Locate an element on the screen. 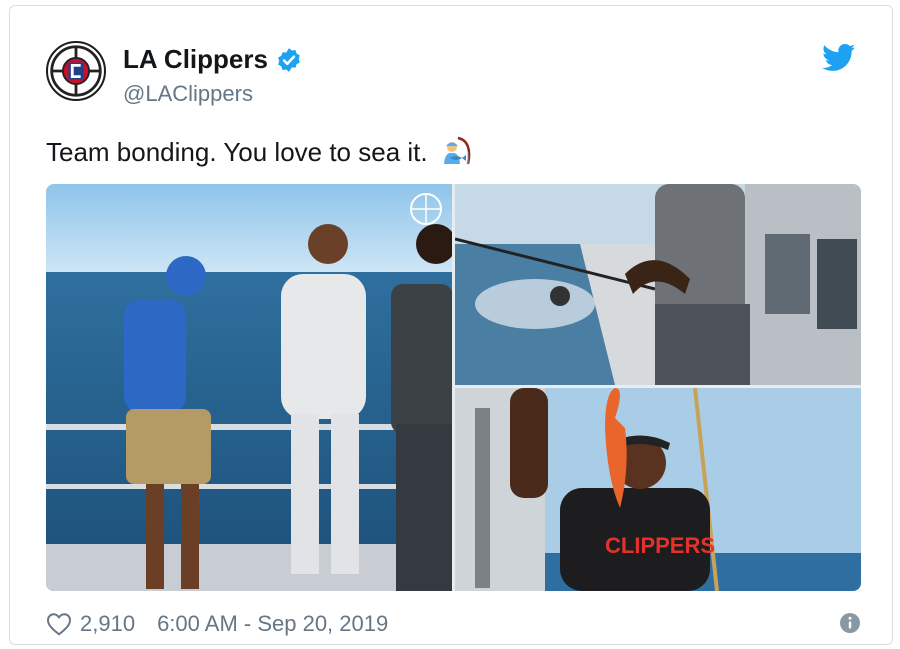 The image size is (900, 649). like-button: 2,910 is located at coordinates (90, 624).